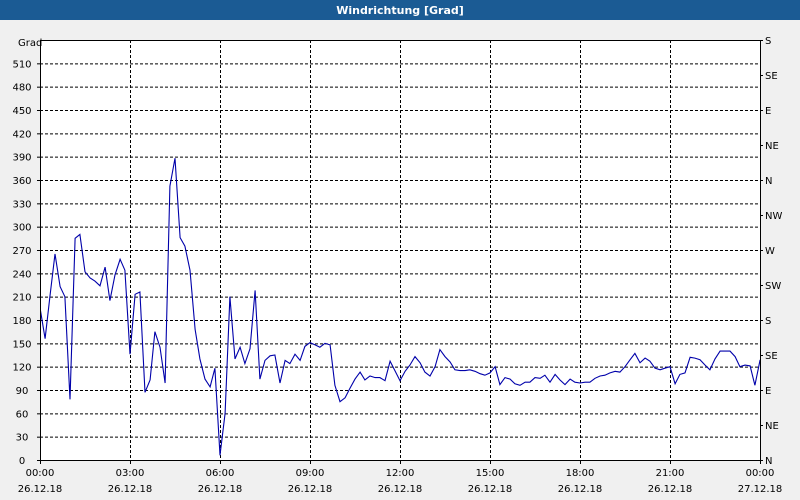 The height and width of the screenshot is (500, 800). Describe the element at coordinates (130, 473) in the screenshot. I see `x-tick-time: 03:00` at that location.